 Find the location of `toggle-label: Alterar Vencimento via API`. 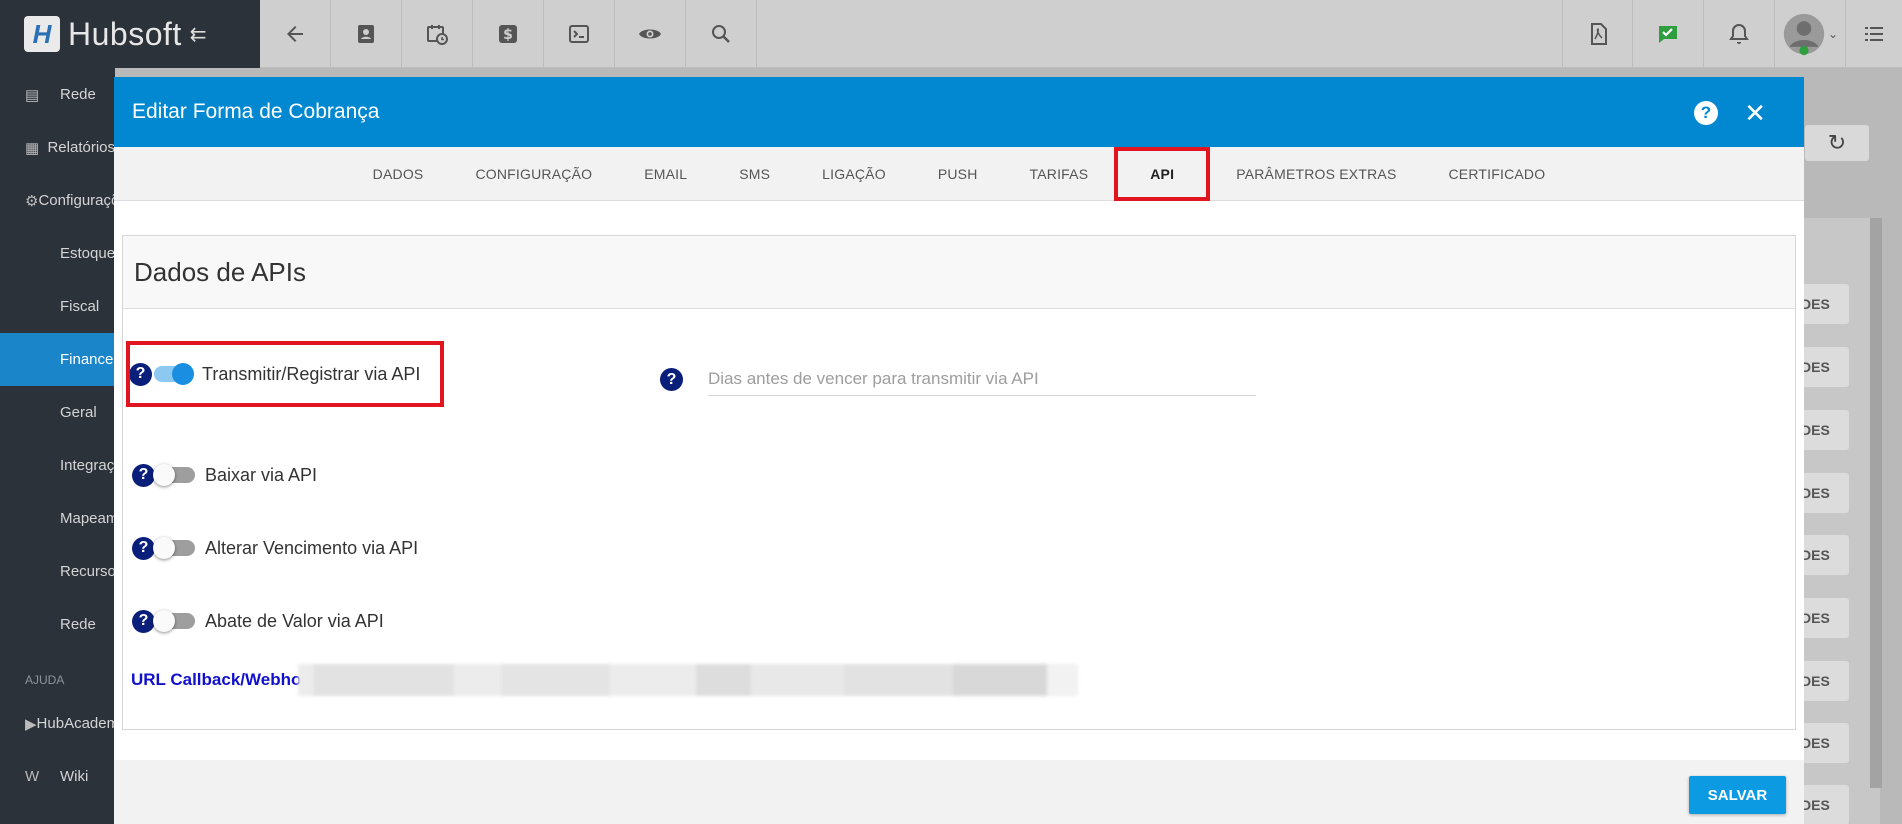

toggle-label: Alterar Vencimento via API is located at coordinates (312, 547).